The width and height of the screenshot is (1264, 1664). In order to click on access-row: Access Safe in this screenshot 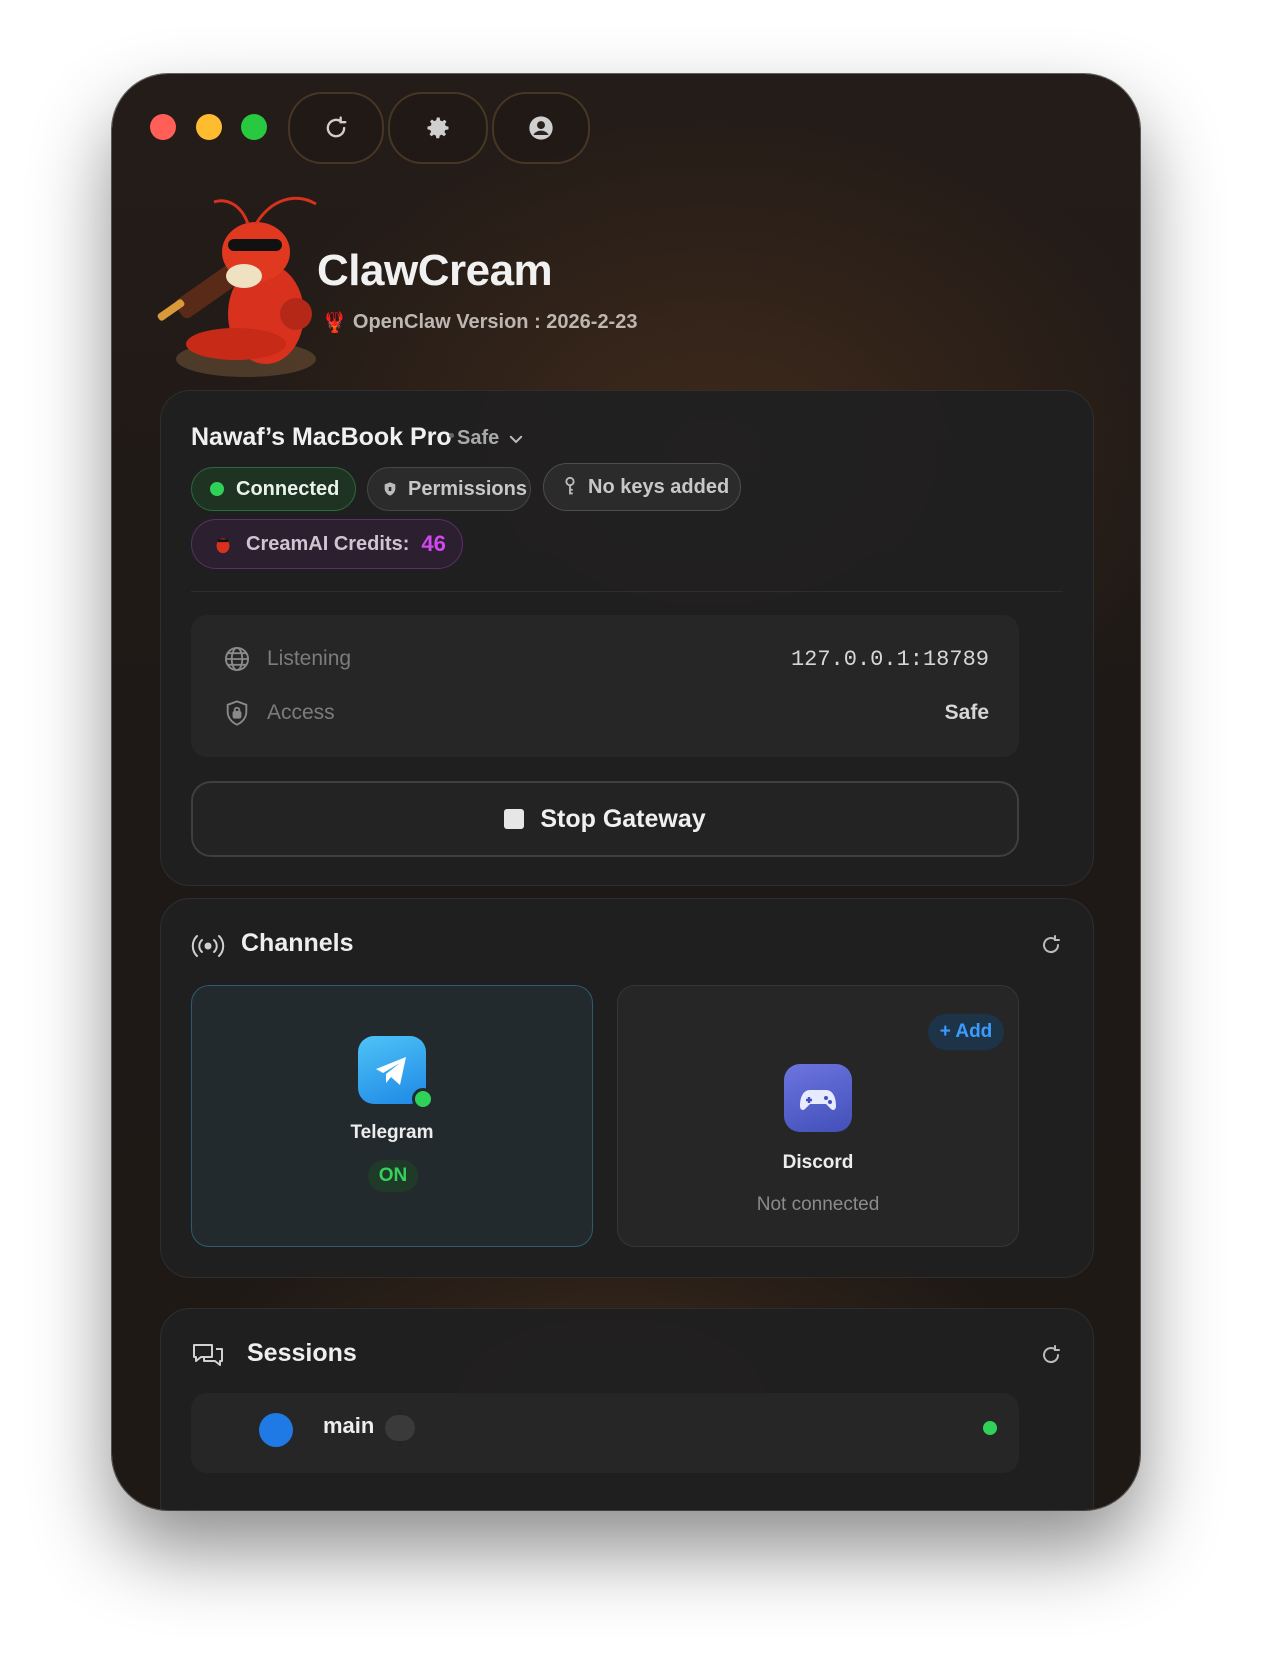, I will do `click(606, 713)`.